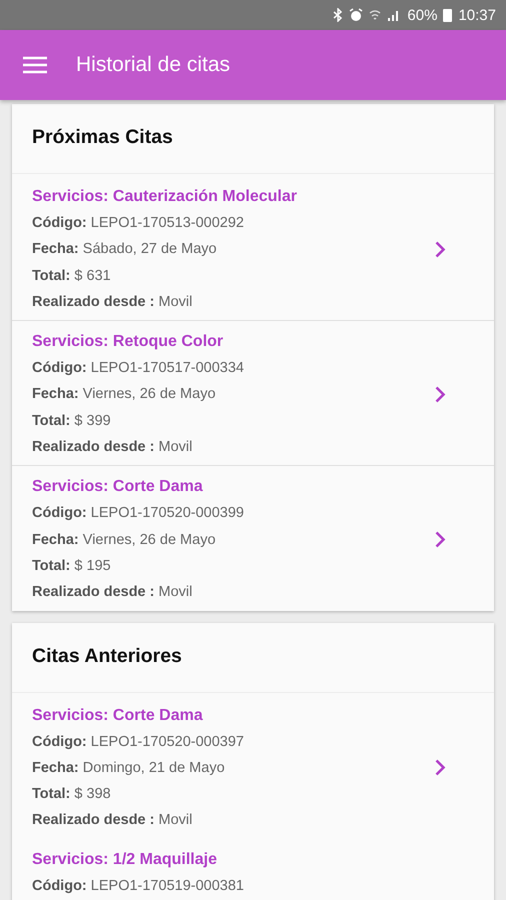 The image size is (506, 900). Describe the element at coordinates (138, 886) in the screenshot. I see `detail-line: Código: LEPO1-170519-000381` at that location.